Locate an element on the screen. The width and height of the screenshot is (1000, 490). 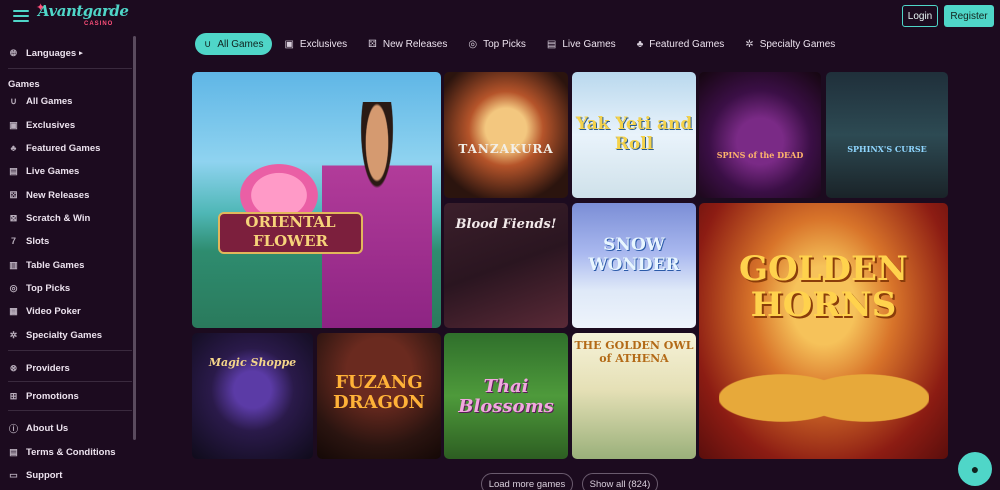
sidebar-languages-label: Languages is located at coordinates (51, 53).